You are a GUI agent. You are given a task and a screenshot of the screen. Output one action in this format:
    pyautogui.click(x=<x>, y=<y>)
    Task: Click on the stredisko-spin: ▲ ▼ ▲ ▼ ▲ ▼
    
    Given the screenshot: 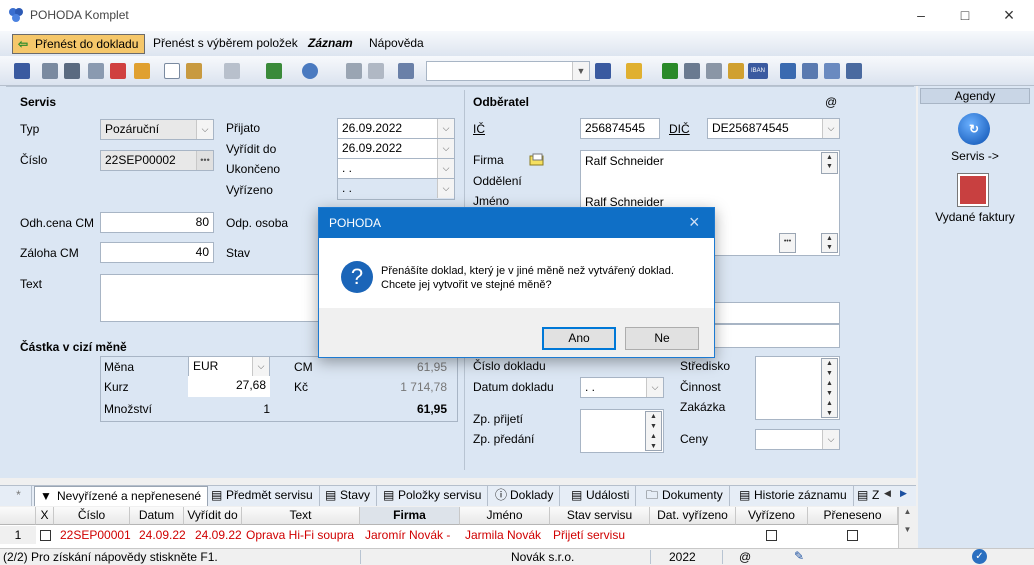 What is the action you would take?
    pyautogui.click(x=829, y=388)
    